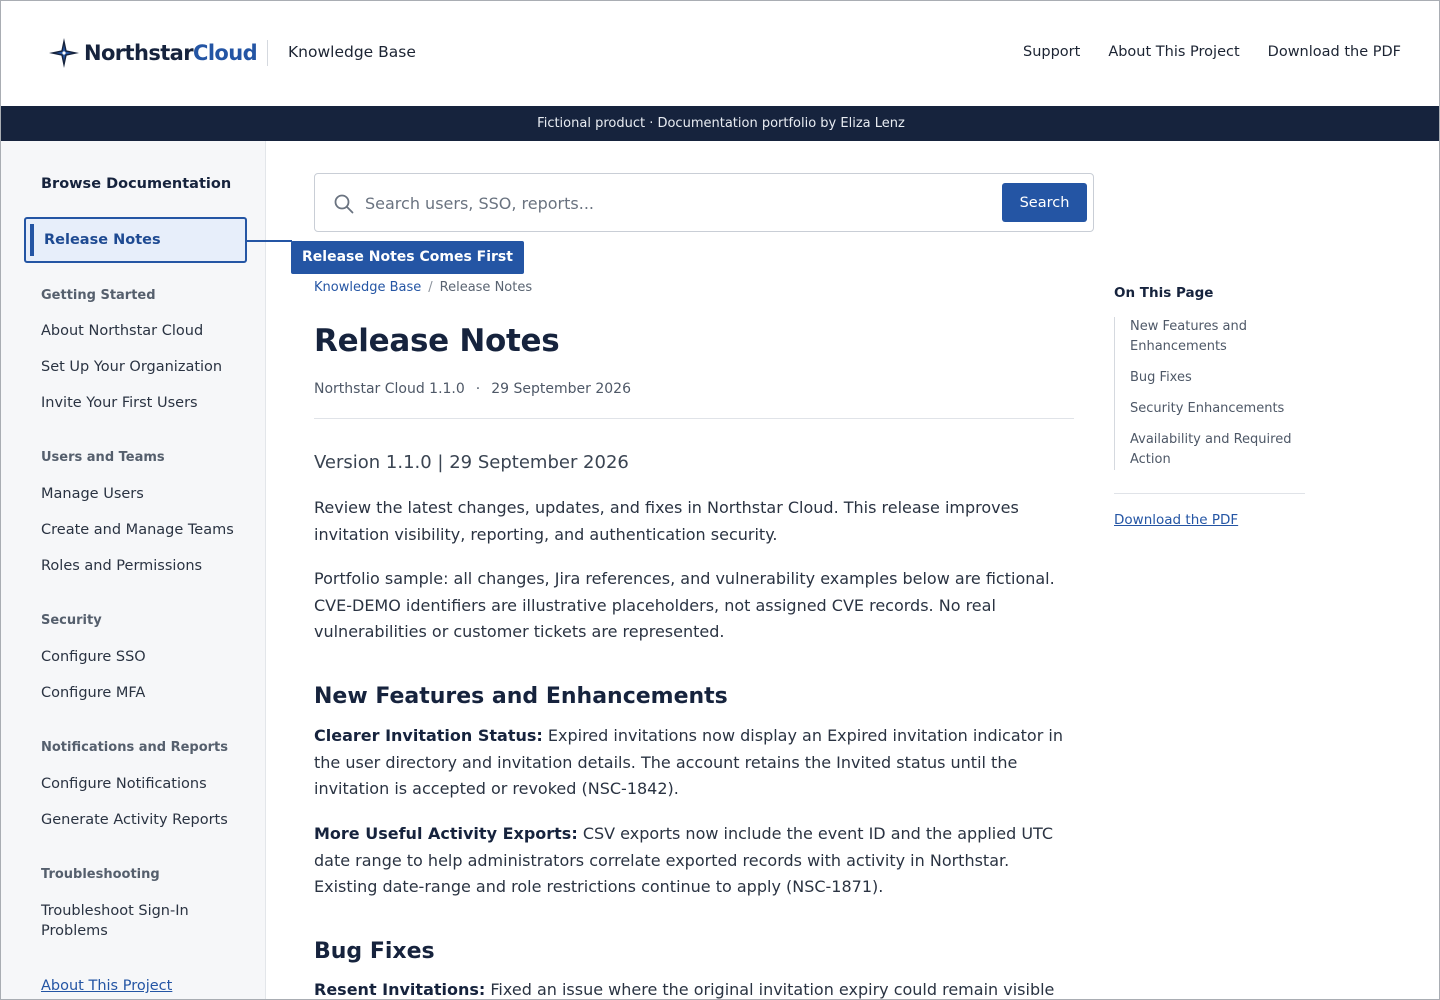  I want to click on nav-download-pdf-link: Download the PDF, so click(1334, 52).